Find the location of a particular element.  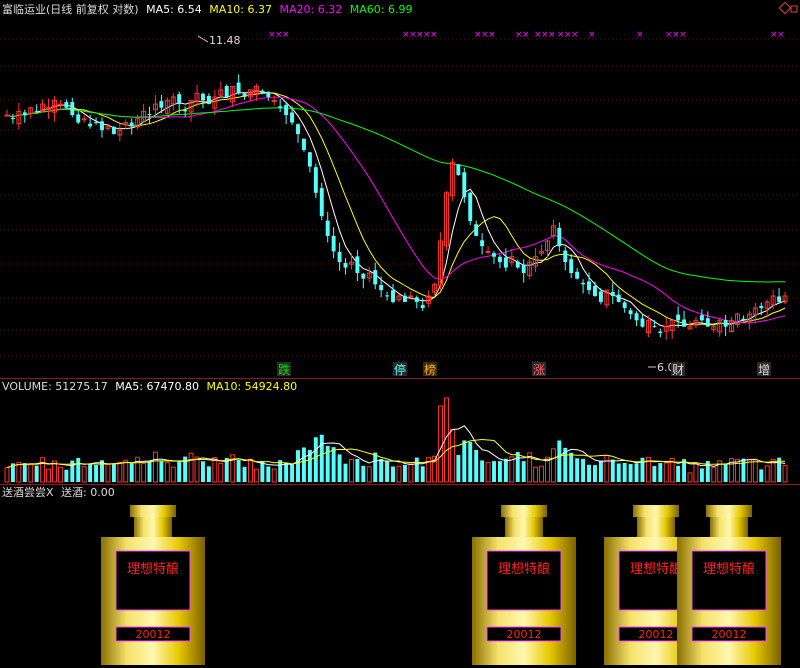

signal-marker-6: × is located at coordinates (592, 35).